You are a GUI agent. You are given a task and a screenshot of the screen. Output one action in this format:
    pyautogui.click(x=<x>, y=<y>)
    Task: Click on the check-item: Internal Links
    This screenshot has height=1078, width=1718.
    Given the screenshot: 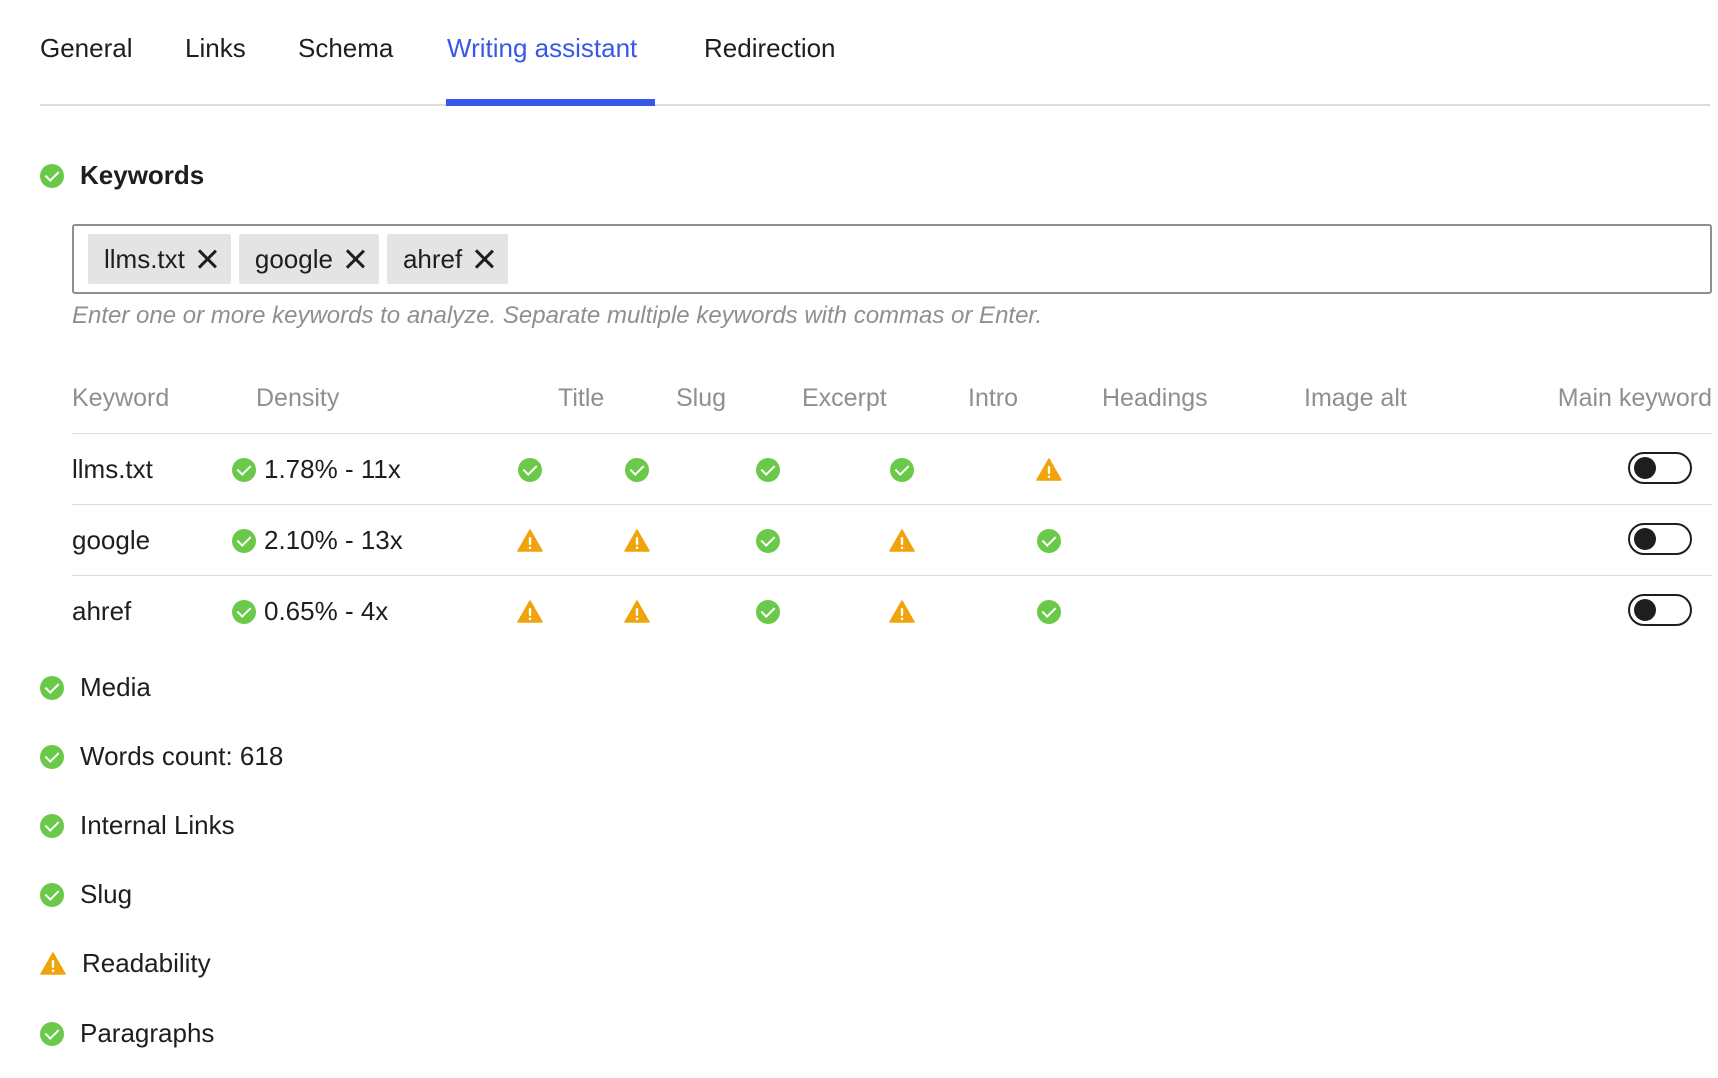 What is the action you would take?
    pyautogui.click(x=137, y=825)
    